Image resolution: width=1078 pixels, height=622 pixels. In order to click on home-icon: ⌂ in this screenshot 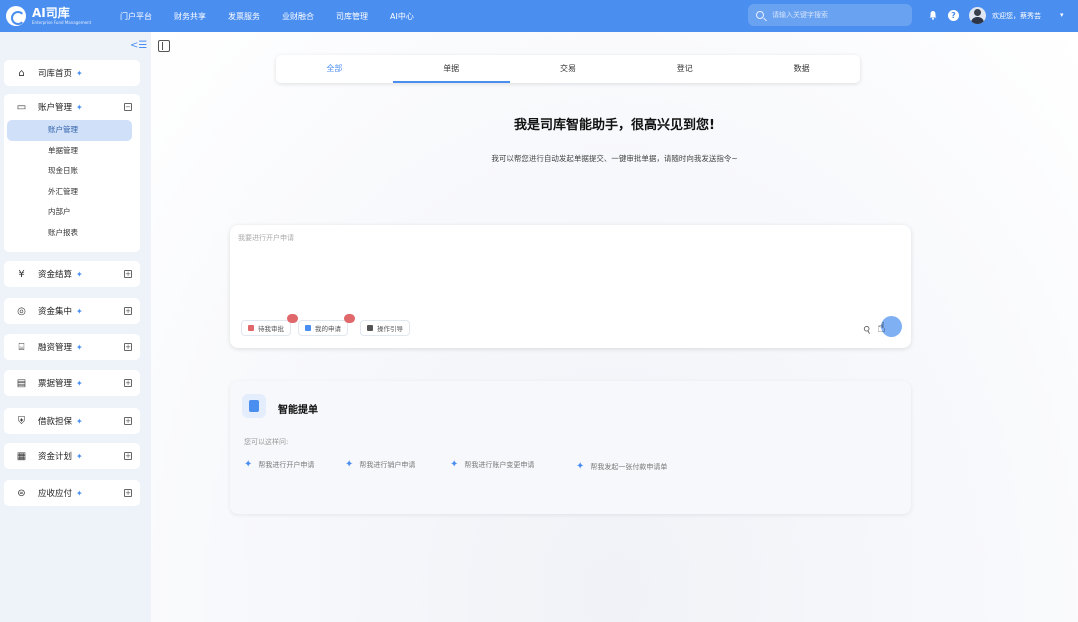, I will do `click(21, 73)`.